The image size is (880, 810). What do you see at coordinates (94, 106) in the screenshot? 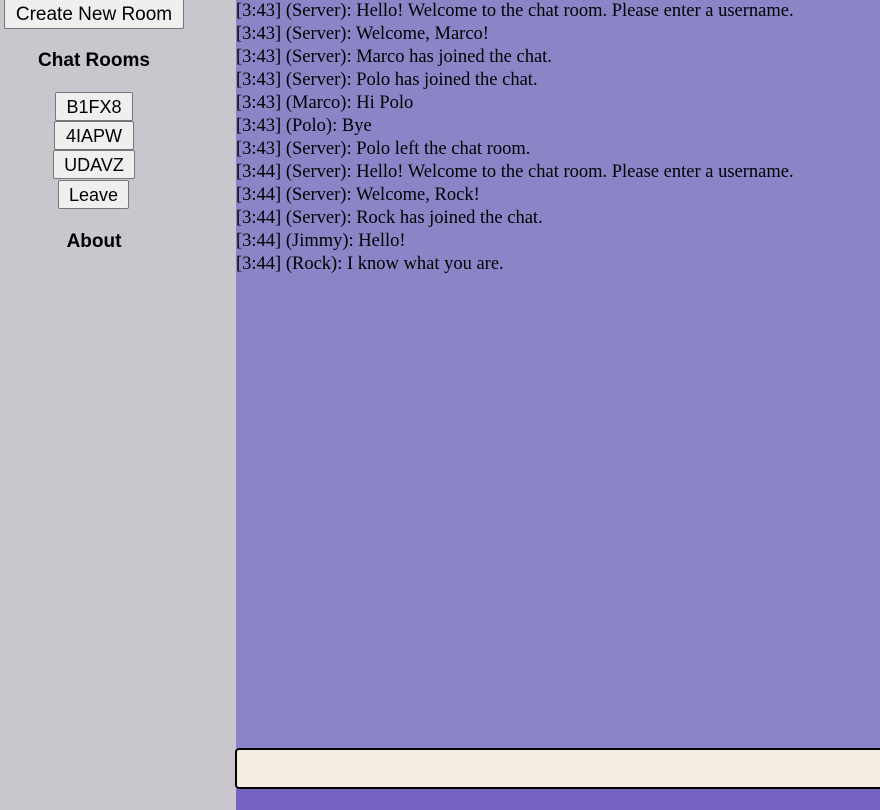
I see `room-button-b1fx8: B1FX8` at bounding box center [94, 106].